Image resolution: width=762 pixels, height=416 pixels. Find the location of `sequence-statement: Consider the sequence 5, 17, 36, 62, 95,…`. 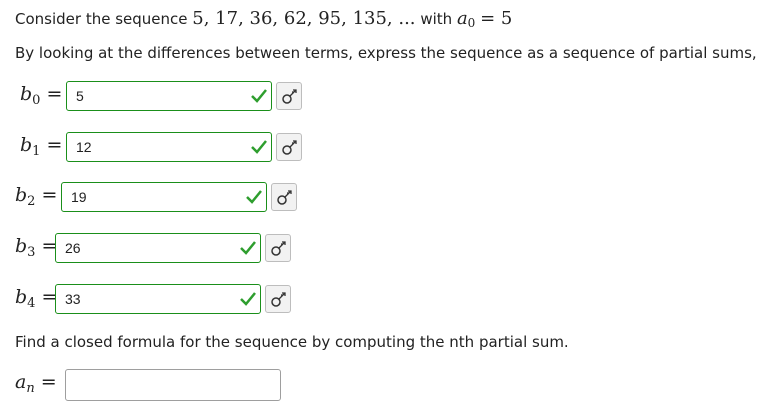

sequence-statement: Consider the sequence 5, 17, 36, 62, 95,… is located at coordinates (263, 19).